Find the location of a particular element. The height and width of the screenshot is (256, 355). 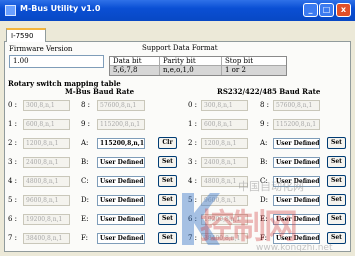

close-button: x is located at coordinates (343, 10).